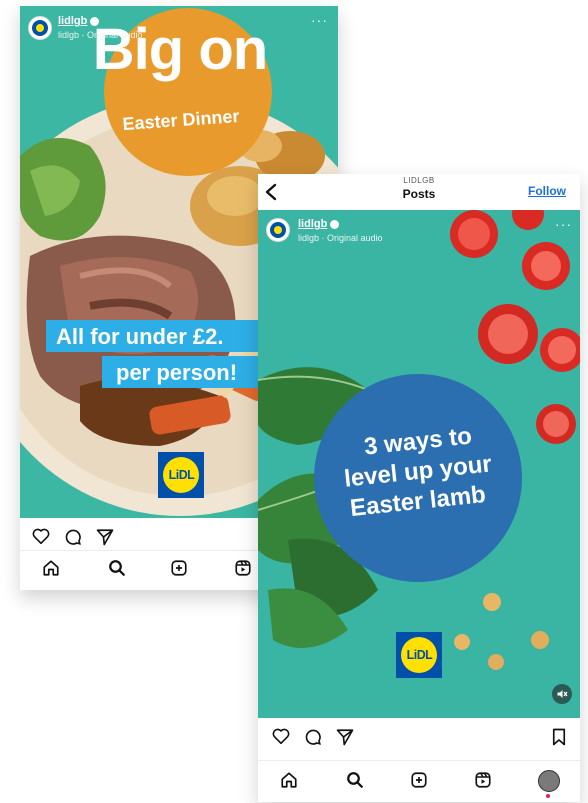  I want to click on action-row, so click(419, 737).